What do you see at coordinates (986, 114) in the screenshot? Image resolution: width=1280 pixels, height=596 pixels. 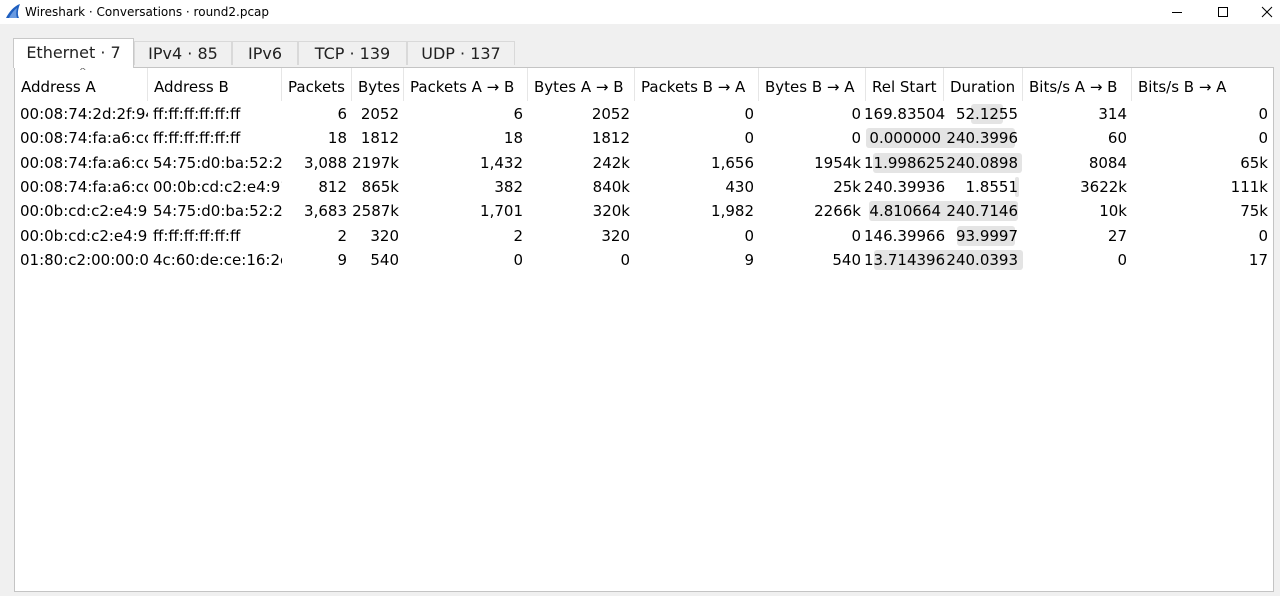 I see `cell-duration: 52.1255` at bounding box center [986, 114].